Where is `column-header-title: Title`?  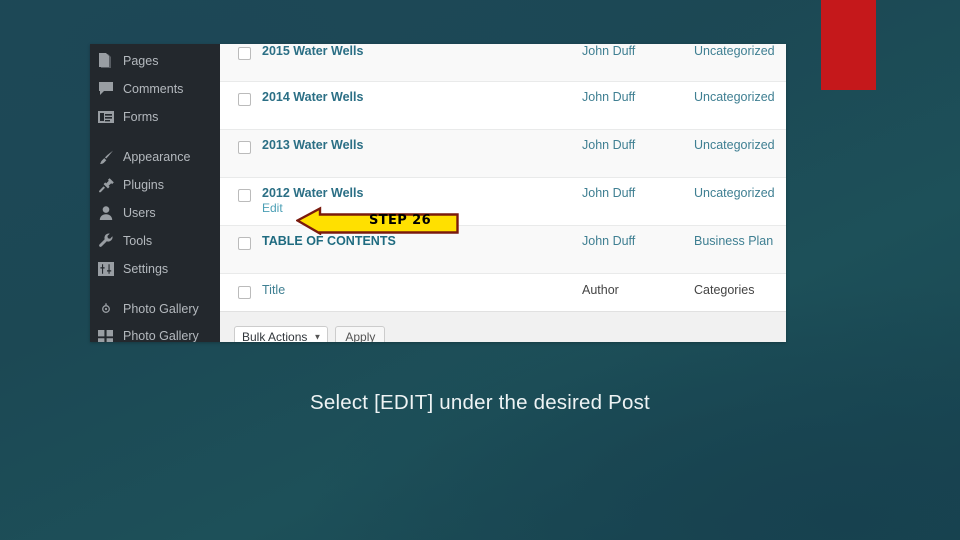 column-header-title: Title is located at coordinates (422, 290).